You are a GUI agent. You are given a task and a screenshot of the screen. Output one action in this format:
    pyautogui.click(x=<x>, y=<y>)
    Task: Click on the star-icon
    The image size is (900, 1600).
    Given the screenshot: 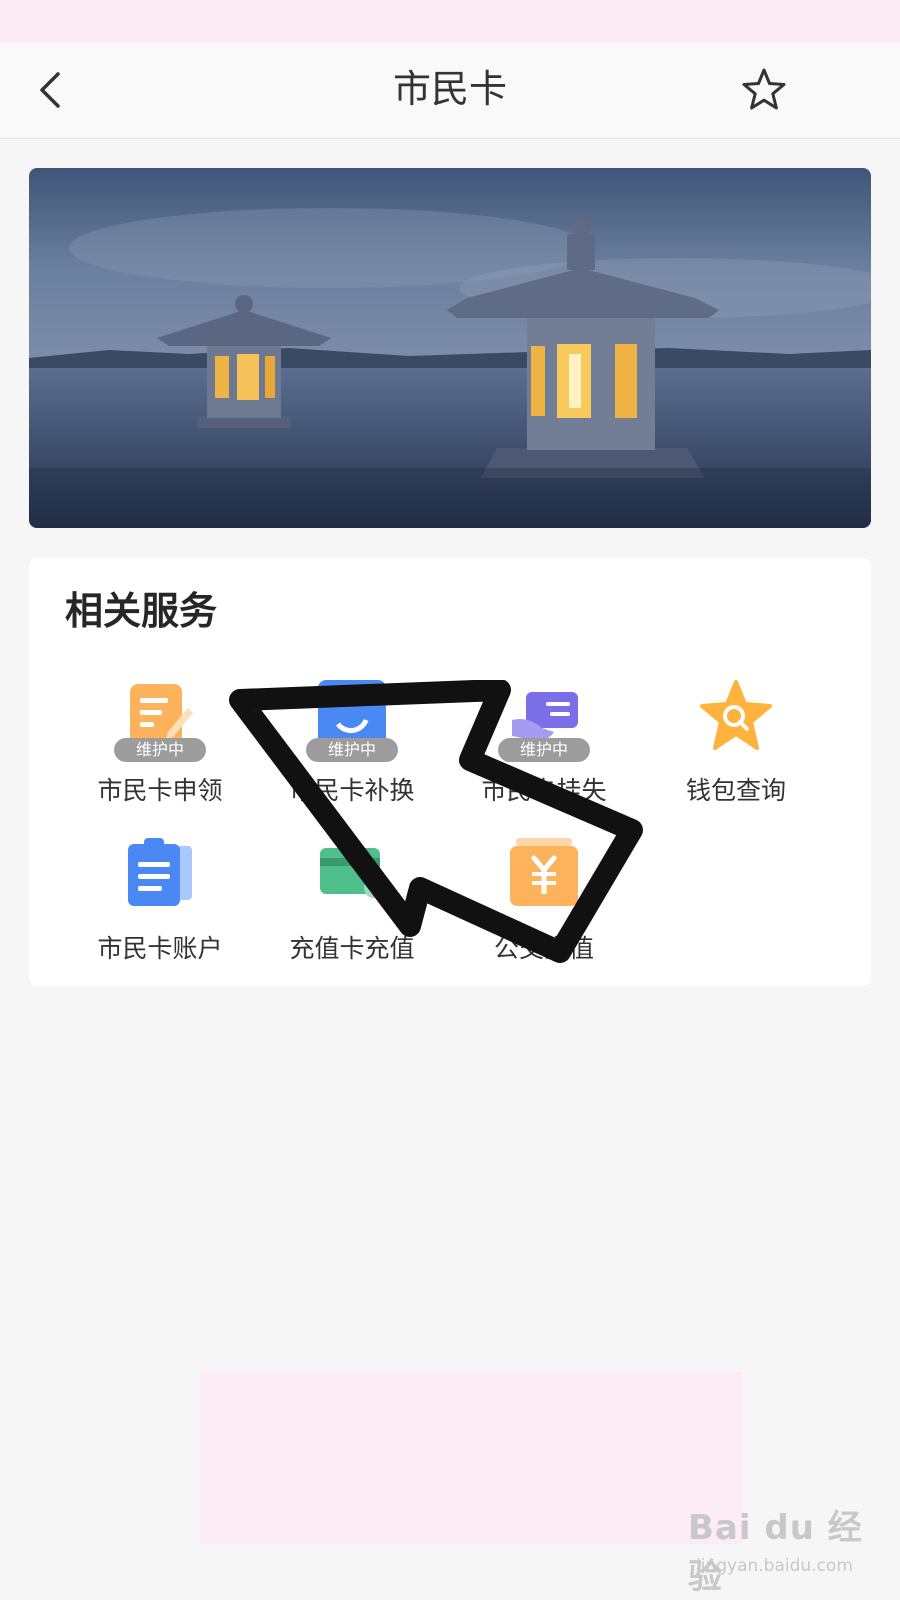 What is the action you would take?
    pyautogui.click(x=764, y=89)
    